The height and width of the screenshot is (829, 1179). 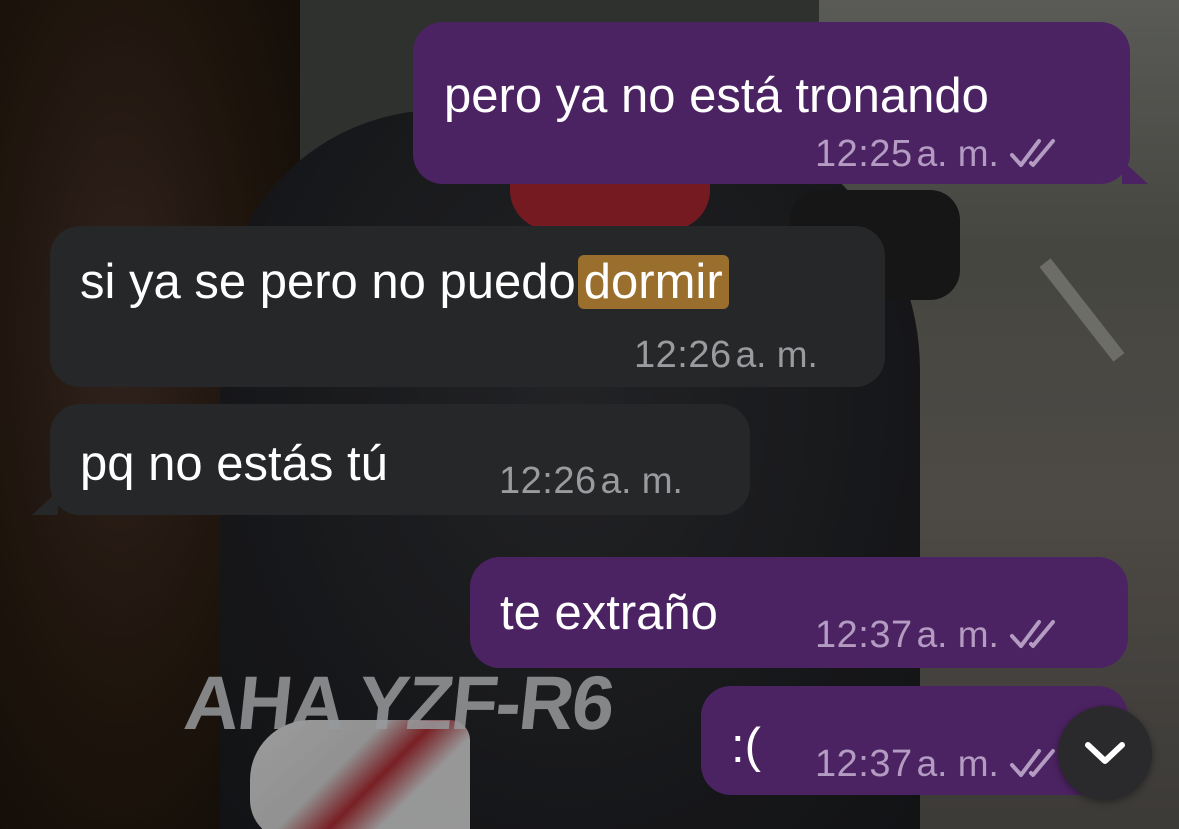 What do you see at coordinates (746, 746) in the screenshot?
I see `message-text: :(` at bounding box center [746, 746].